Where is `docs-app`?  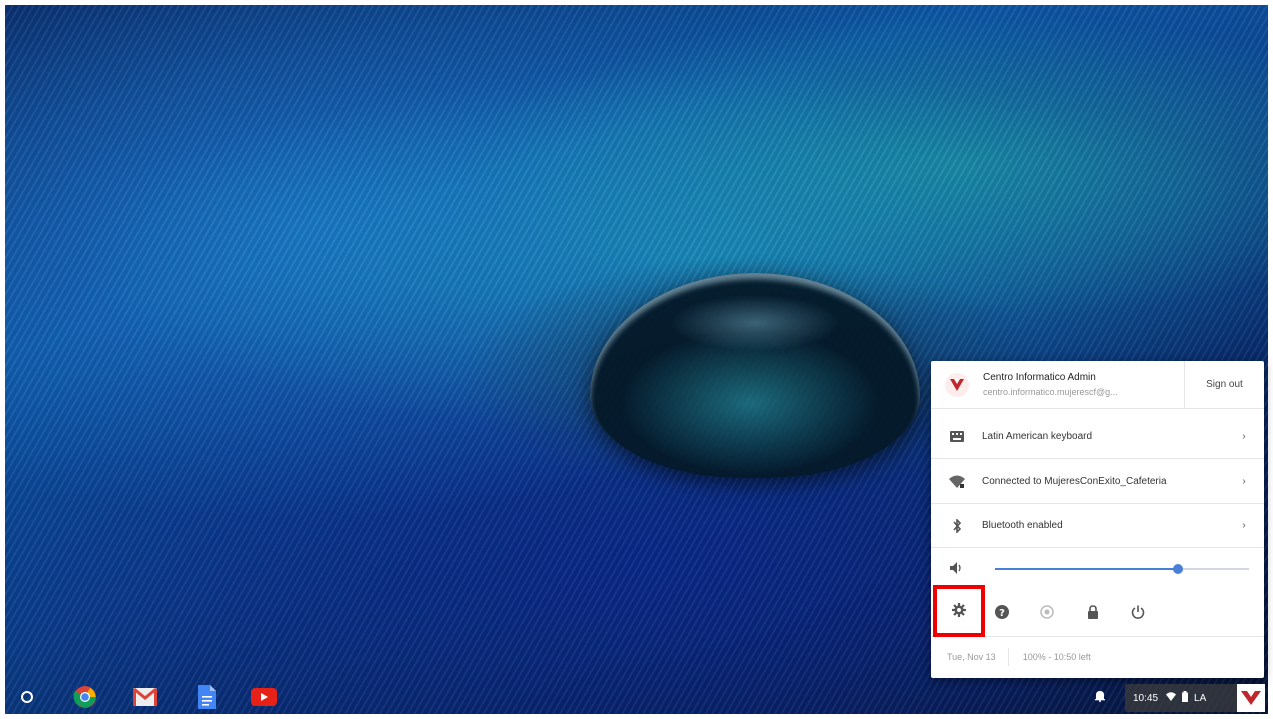
docs-app is located at coordinates (207, 699).